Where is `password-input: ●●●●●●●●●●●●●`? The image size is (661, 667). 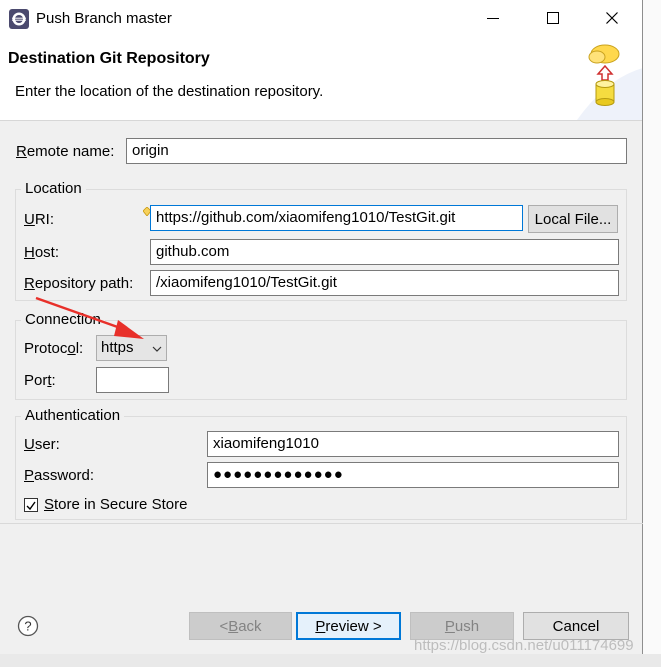 password-input: ●●●●●●●●●●●●● is located at coordinates (413, 475).